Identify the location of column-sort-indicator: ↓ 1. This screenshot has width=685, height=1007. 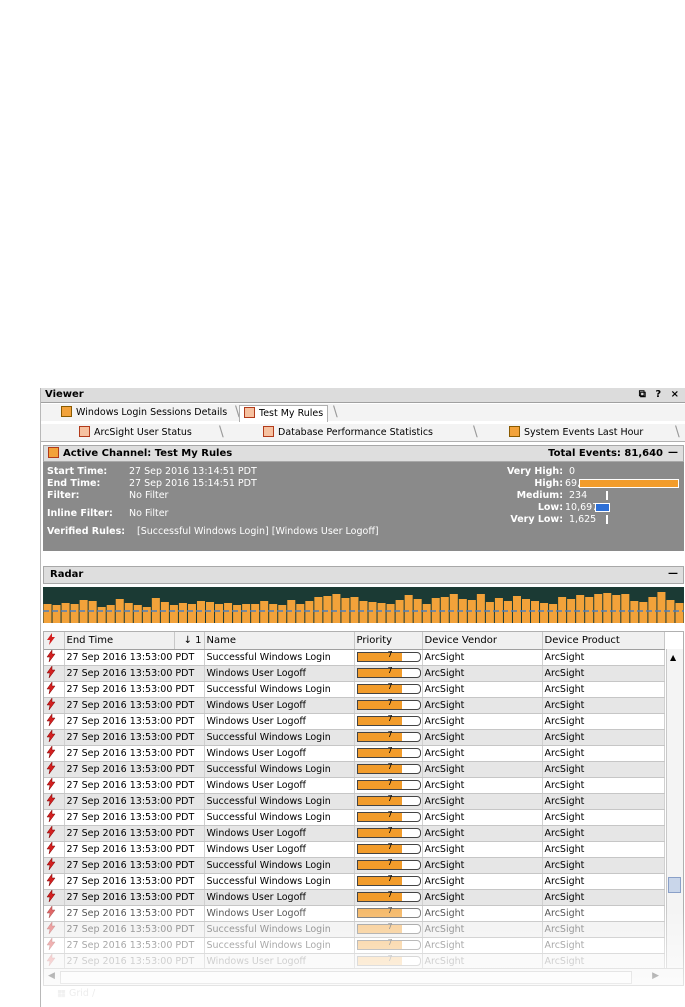
(189, 641).